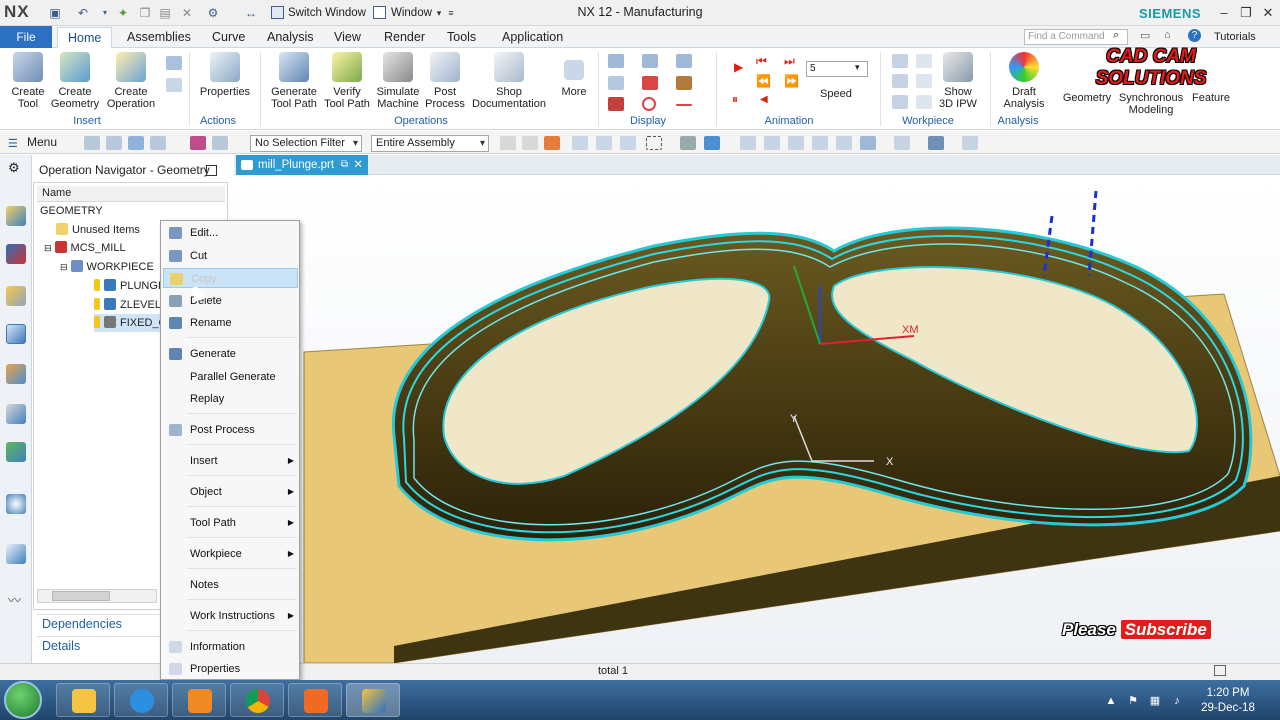  I want to click on menu-item-rename: Rename, so click(230, 323).